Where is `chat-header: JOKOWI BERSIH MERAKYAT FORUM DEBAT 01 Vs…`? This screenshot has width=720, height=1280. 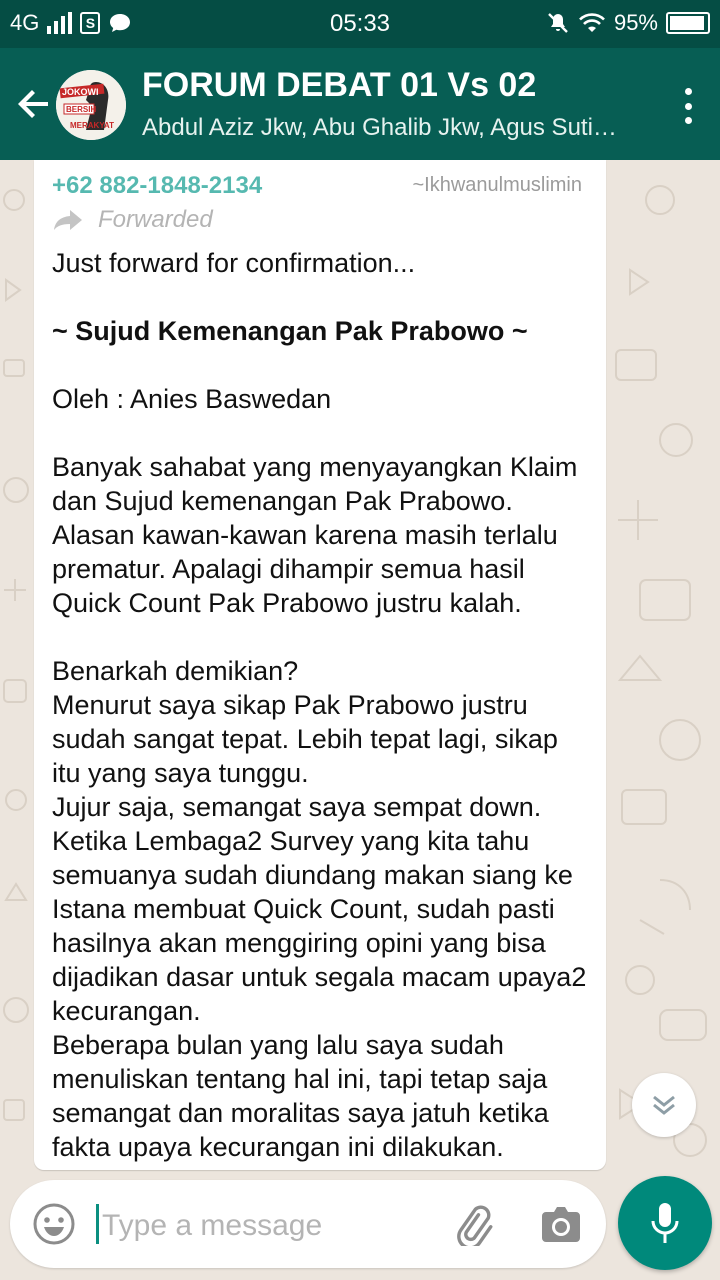 chat-header: JOKOWI BERSIH MERAKYAT FORUM DEBAT 01 Vs… is located at coordinates (360, 104).